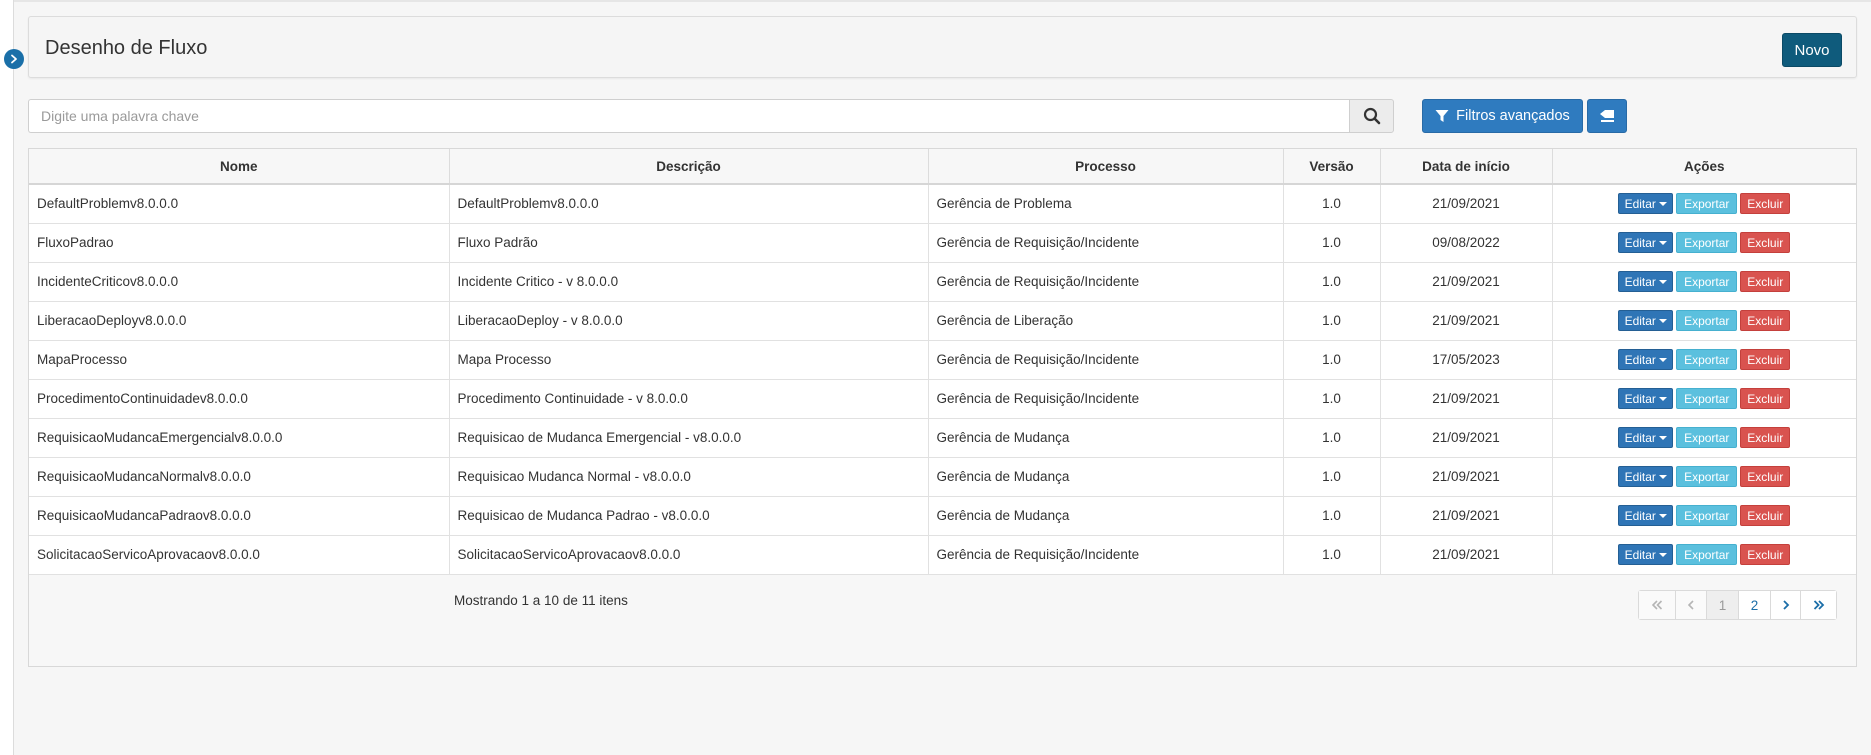  What do you see at coordinates (1106, 321) in the screenshot?
I see `cell-processo: Gerência de Liberação` at bounding box center [1106, 321].